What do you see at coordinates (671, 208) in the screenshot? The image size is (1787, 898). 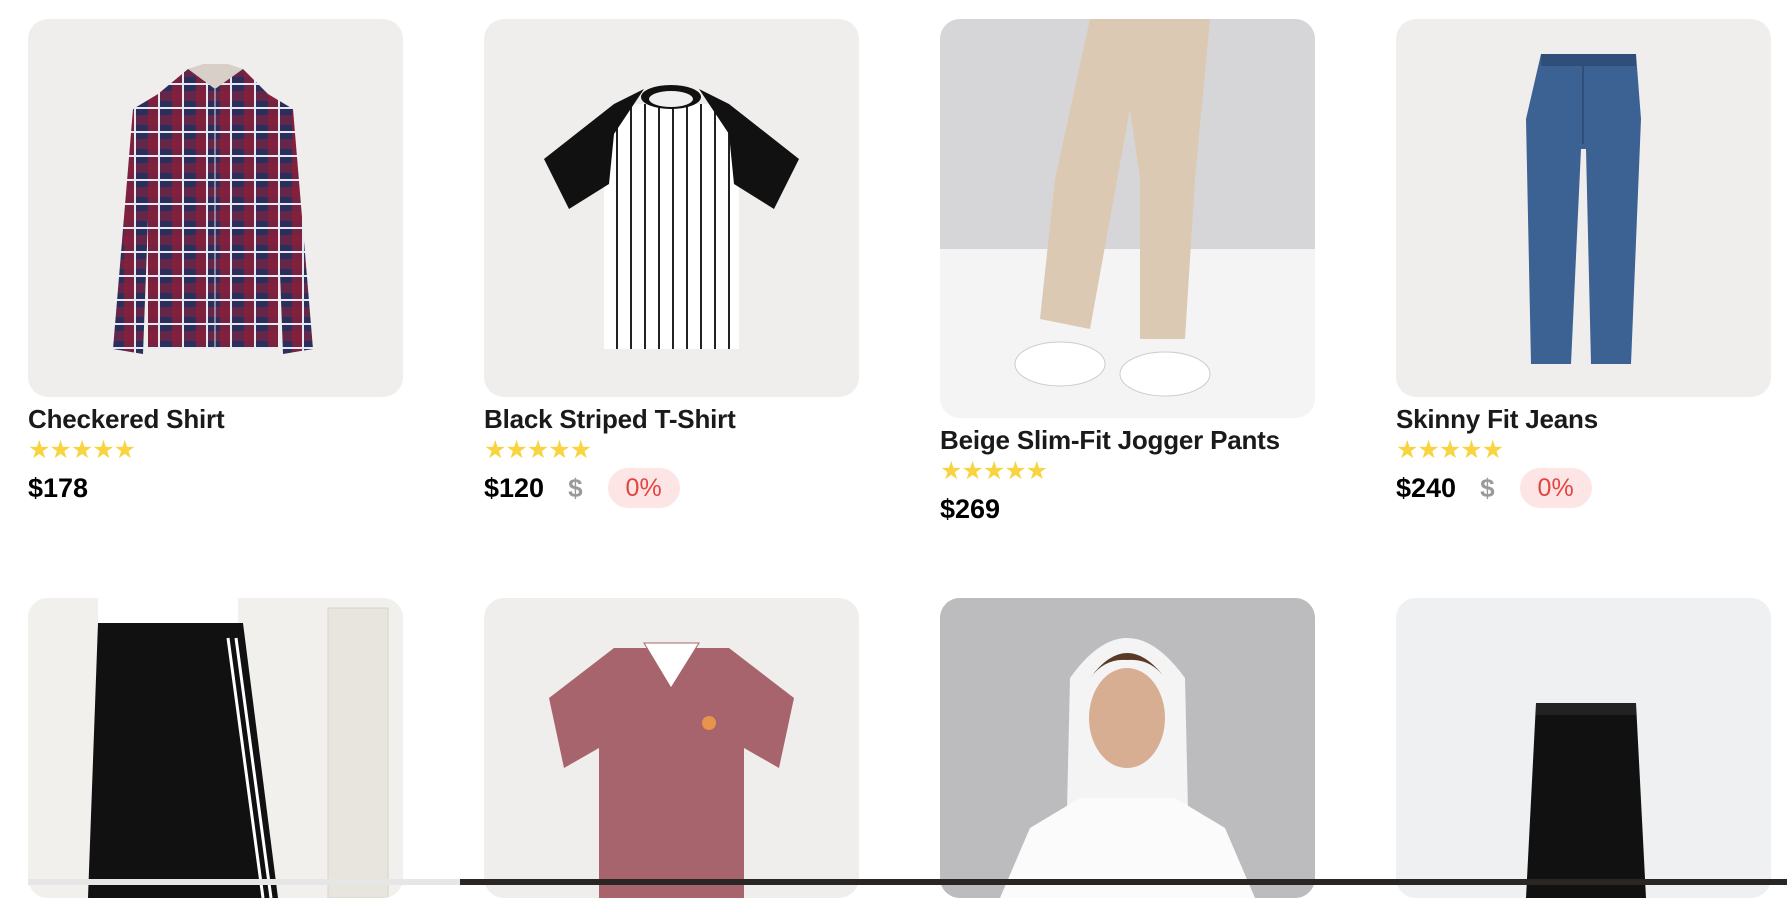 I see `product-image-black-striped-tshirt` at bounding box center [671, 208].